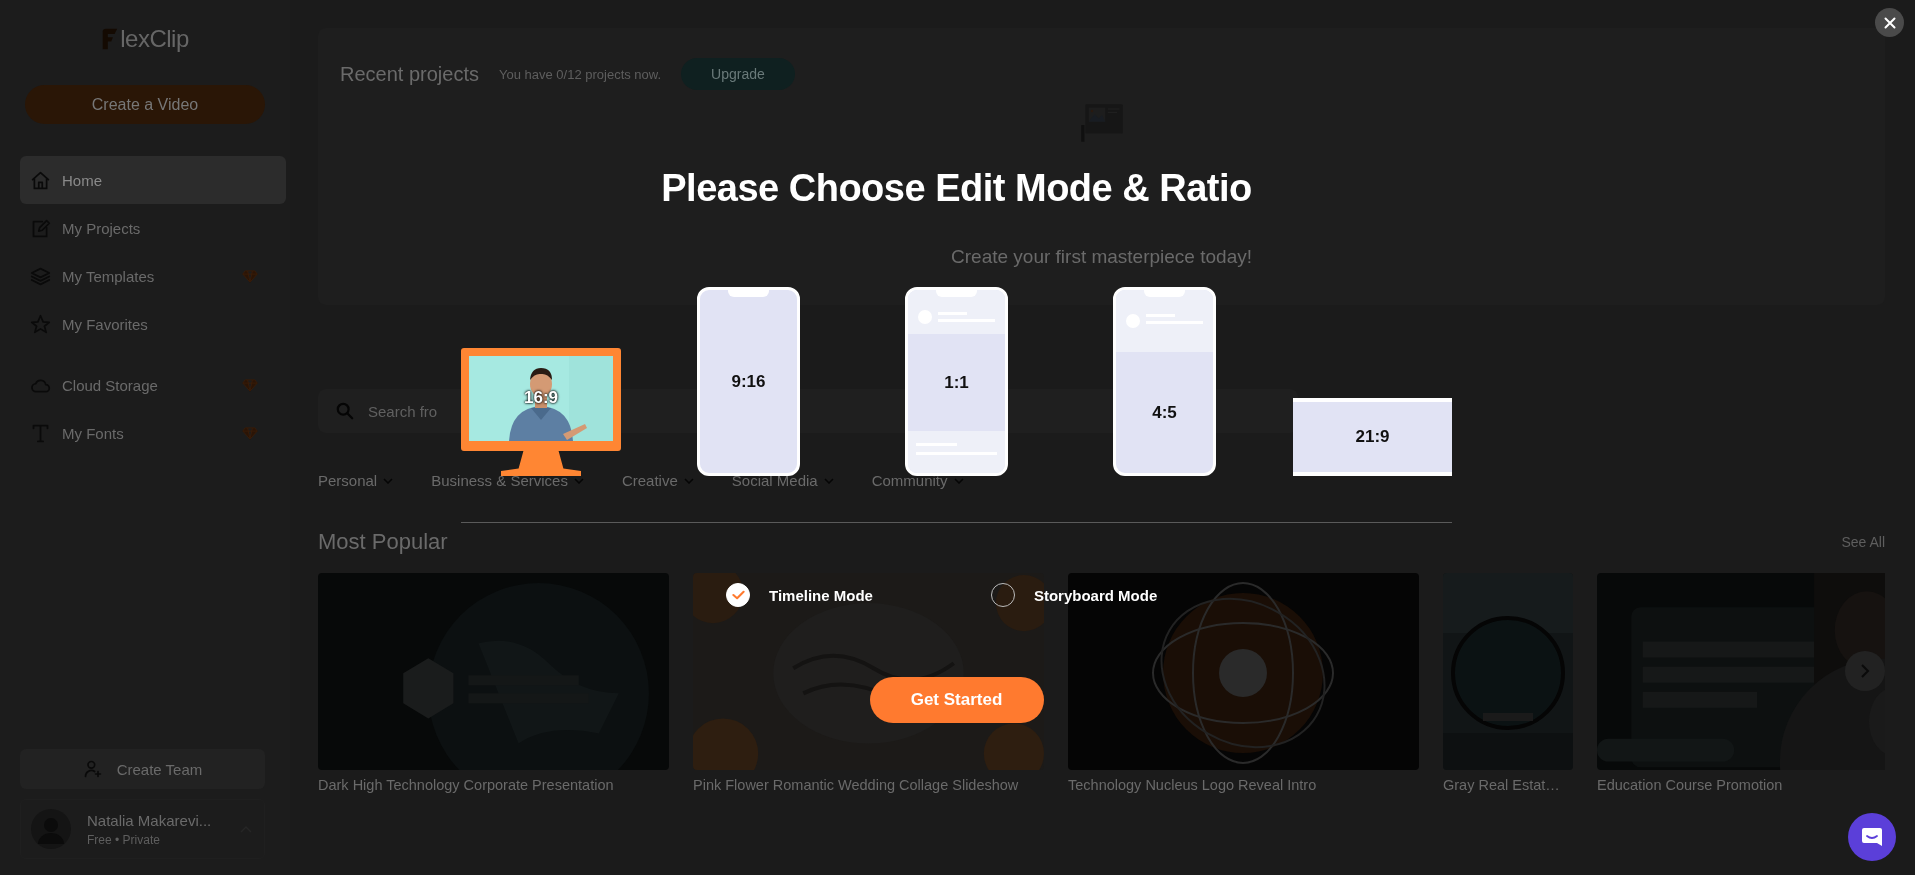 The width and height of the screenshot is (1915, 875). What do you see at coordinates (821, 595) in the screenshot?
I see `mode-label: Timeline Mode` at bounding box center [821, 595].